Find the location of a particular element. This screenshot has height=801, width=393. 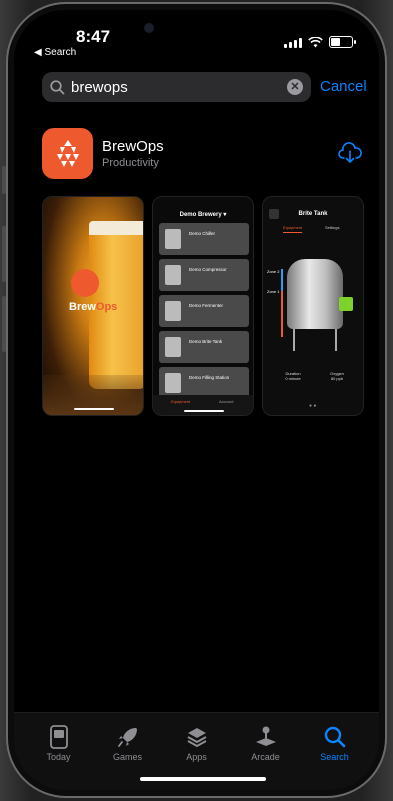

zone1-label: Zone 1 is located at coordinates (273, 291).